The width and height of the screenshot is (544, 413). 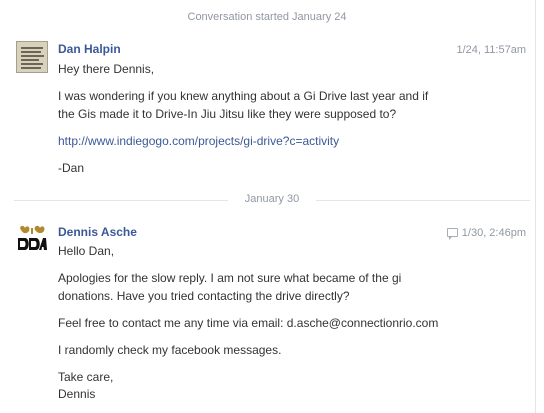 I want to click on reply-icon, so click(x=452, y=234).